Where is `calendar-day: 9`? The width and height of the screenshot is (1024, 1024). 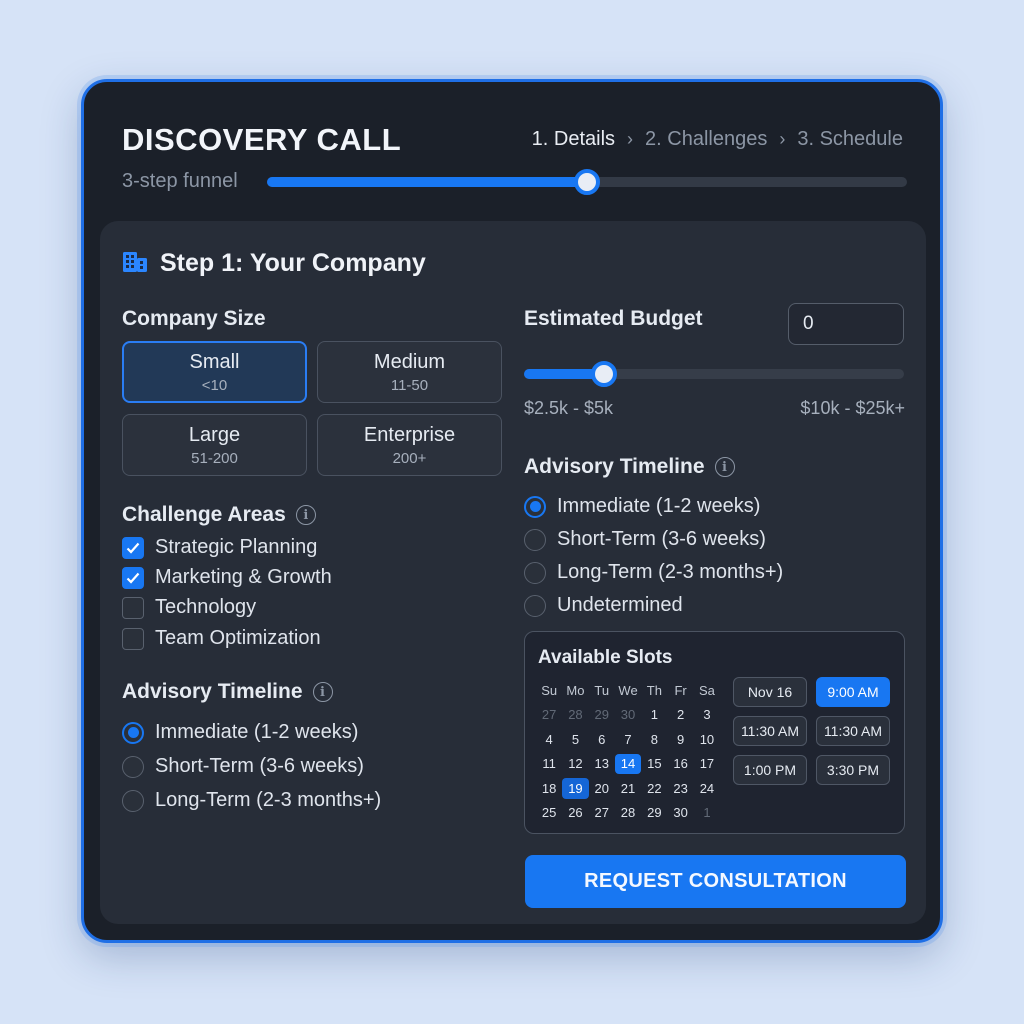 calendar-day: 9 is located at coordinates (680, 739).